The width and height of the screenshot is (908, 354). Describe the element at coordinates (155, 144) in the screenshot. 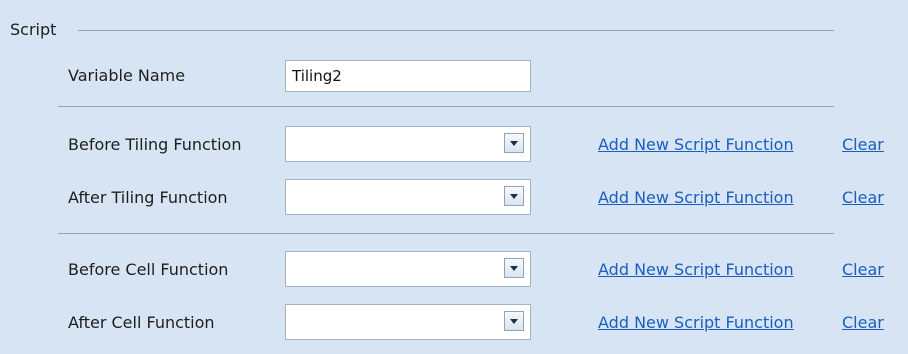

I see `before-tiling-function-label: Before Tiling Function` at that location.